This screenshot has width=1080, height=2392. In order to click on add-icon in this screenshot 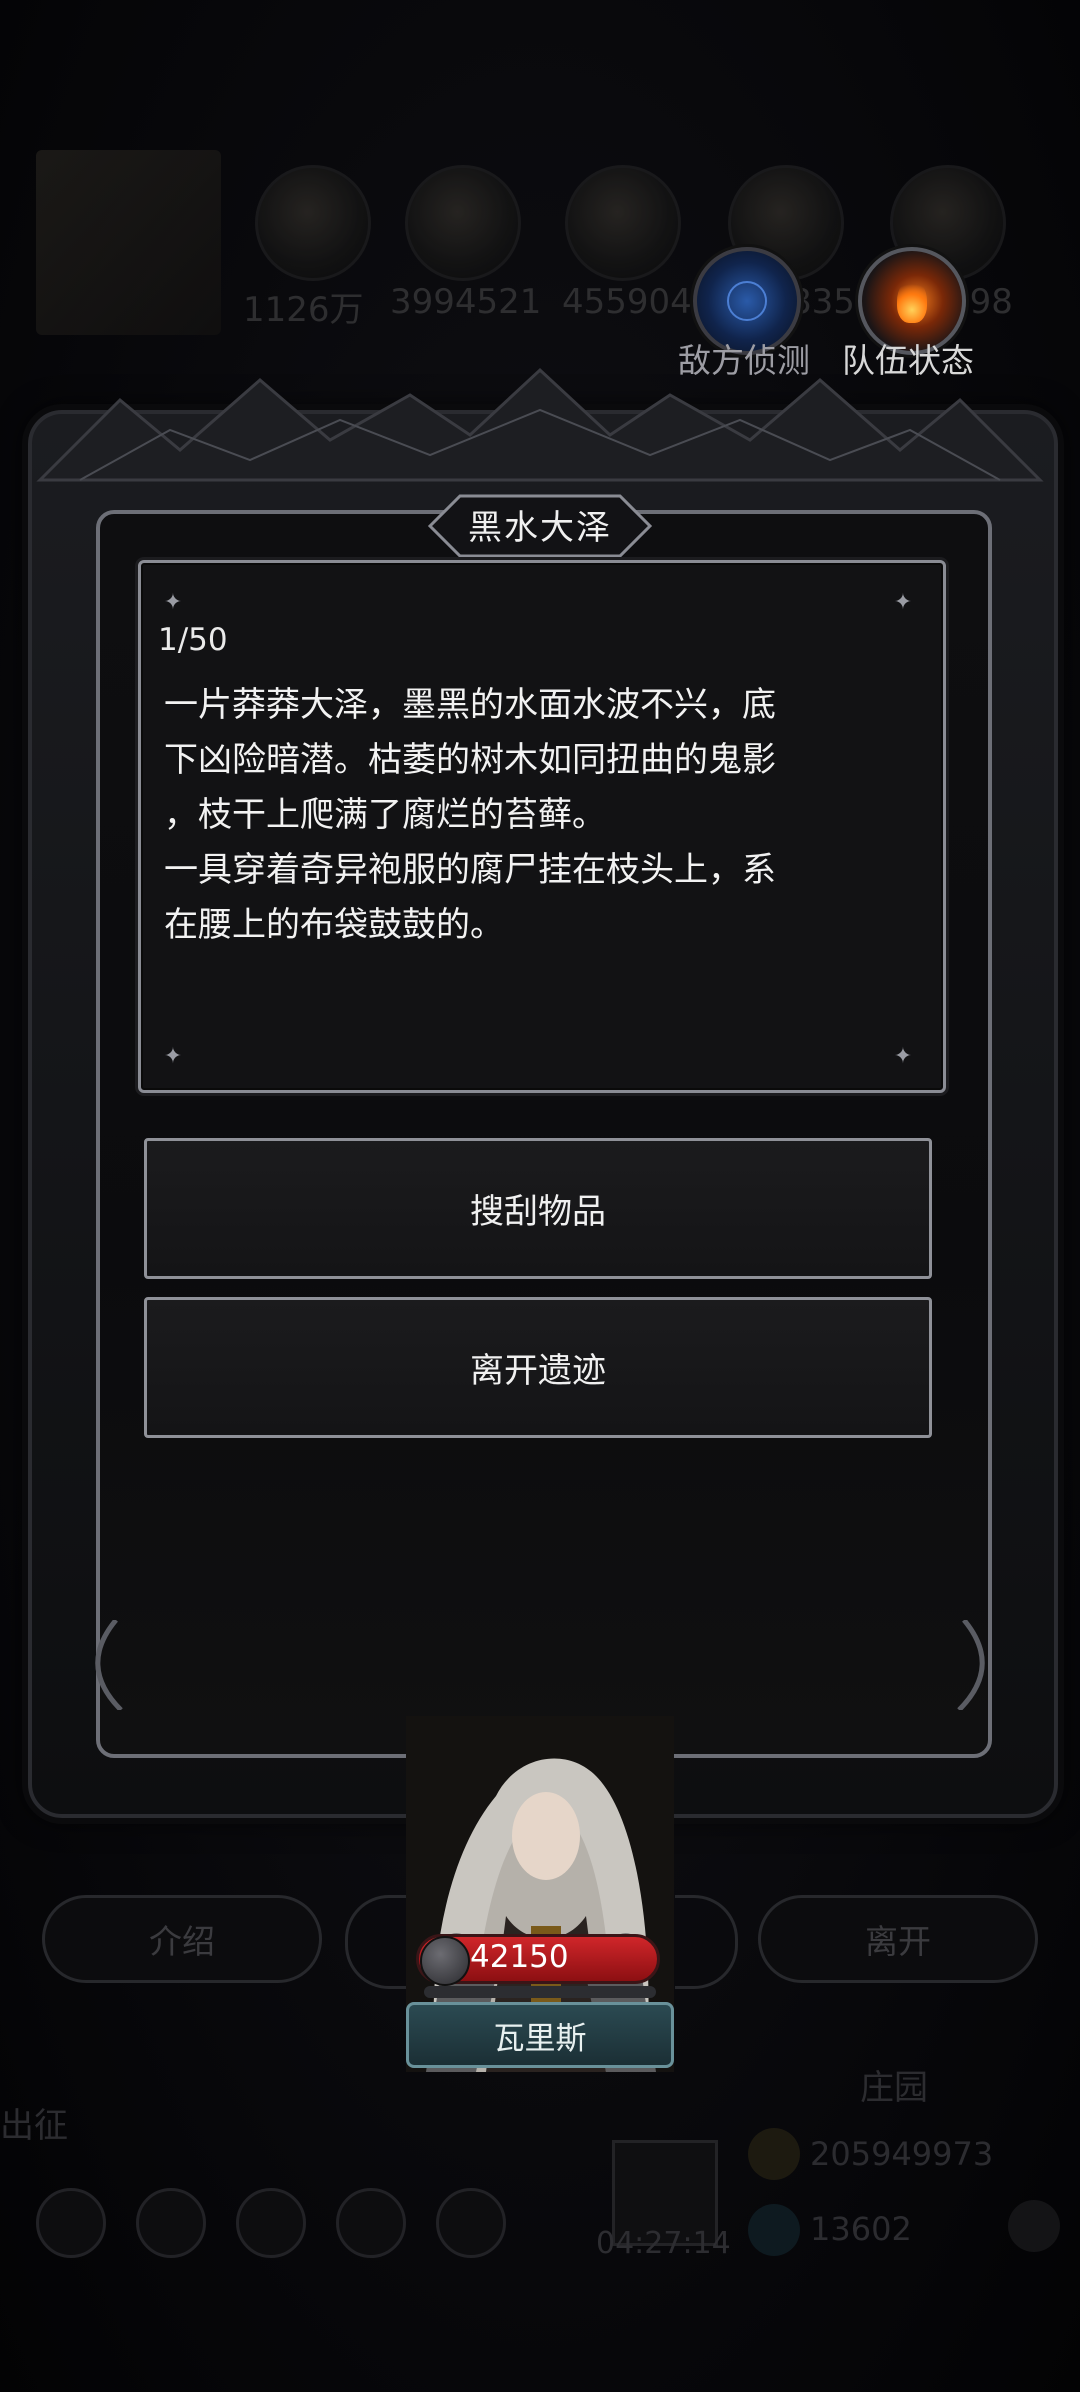, I will do `click(1034, 2226)`.